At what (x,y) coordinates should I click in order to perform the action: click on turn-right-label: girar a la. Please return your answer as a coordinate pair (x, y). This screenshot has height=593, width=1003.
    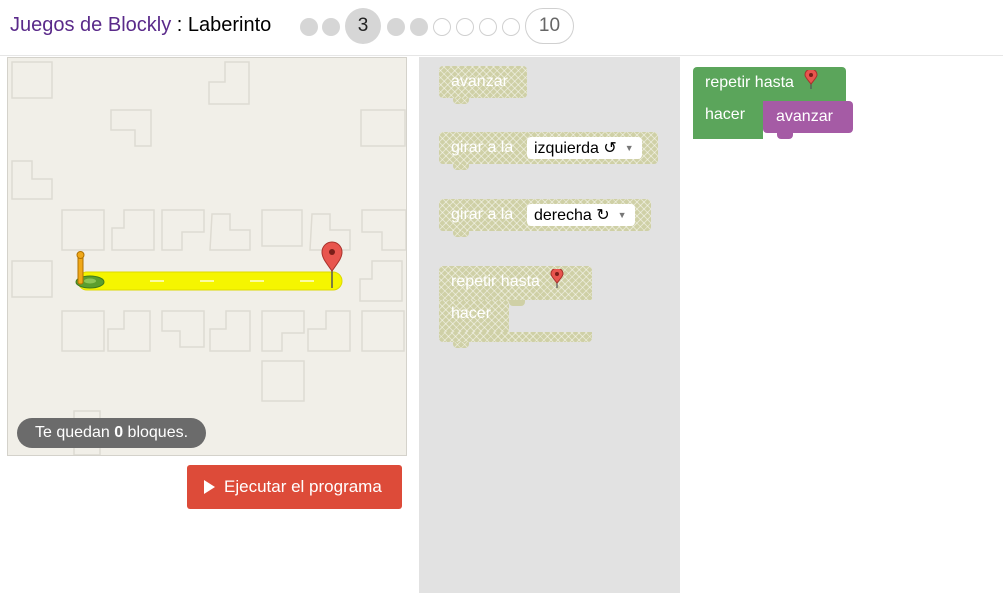
    Looking at the image, I should click on (482, 214).